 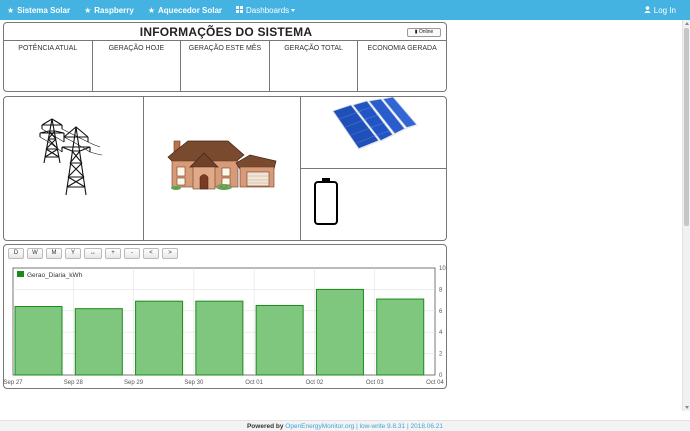 I want to click on battery-icon, so click(x=326, y=201).